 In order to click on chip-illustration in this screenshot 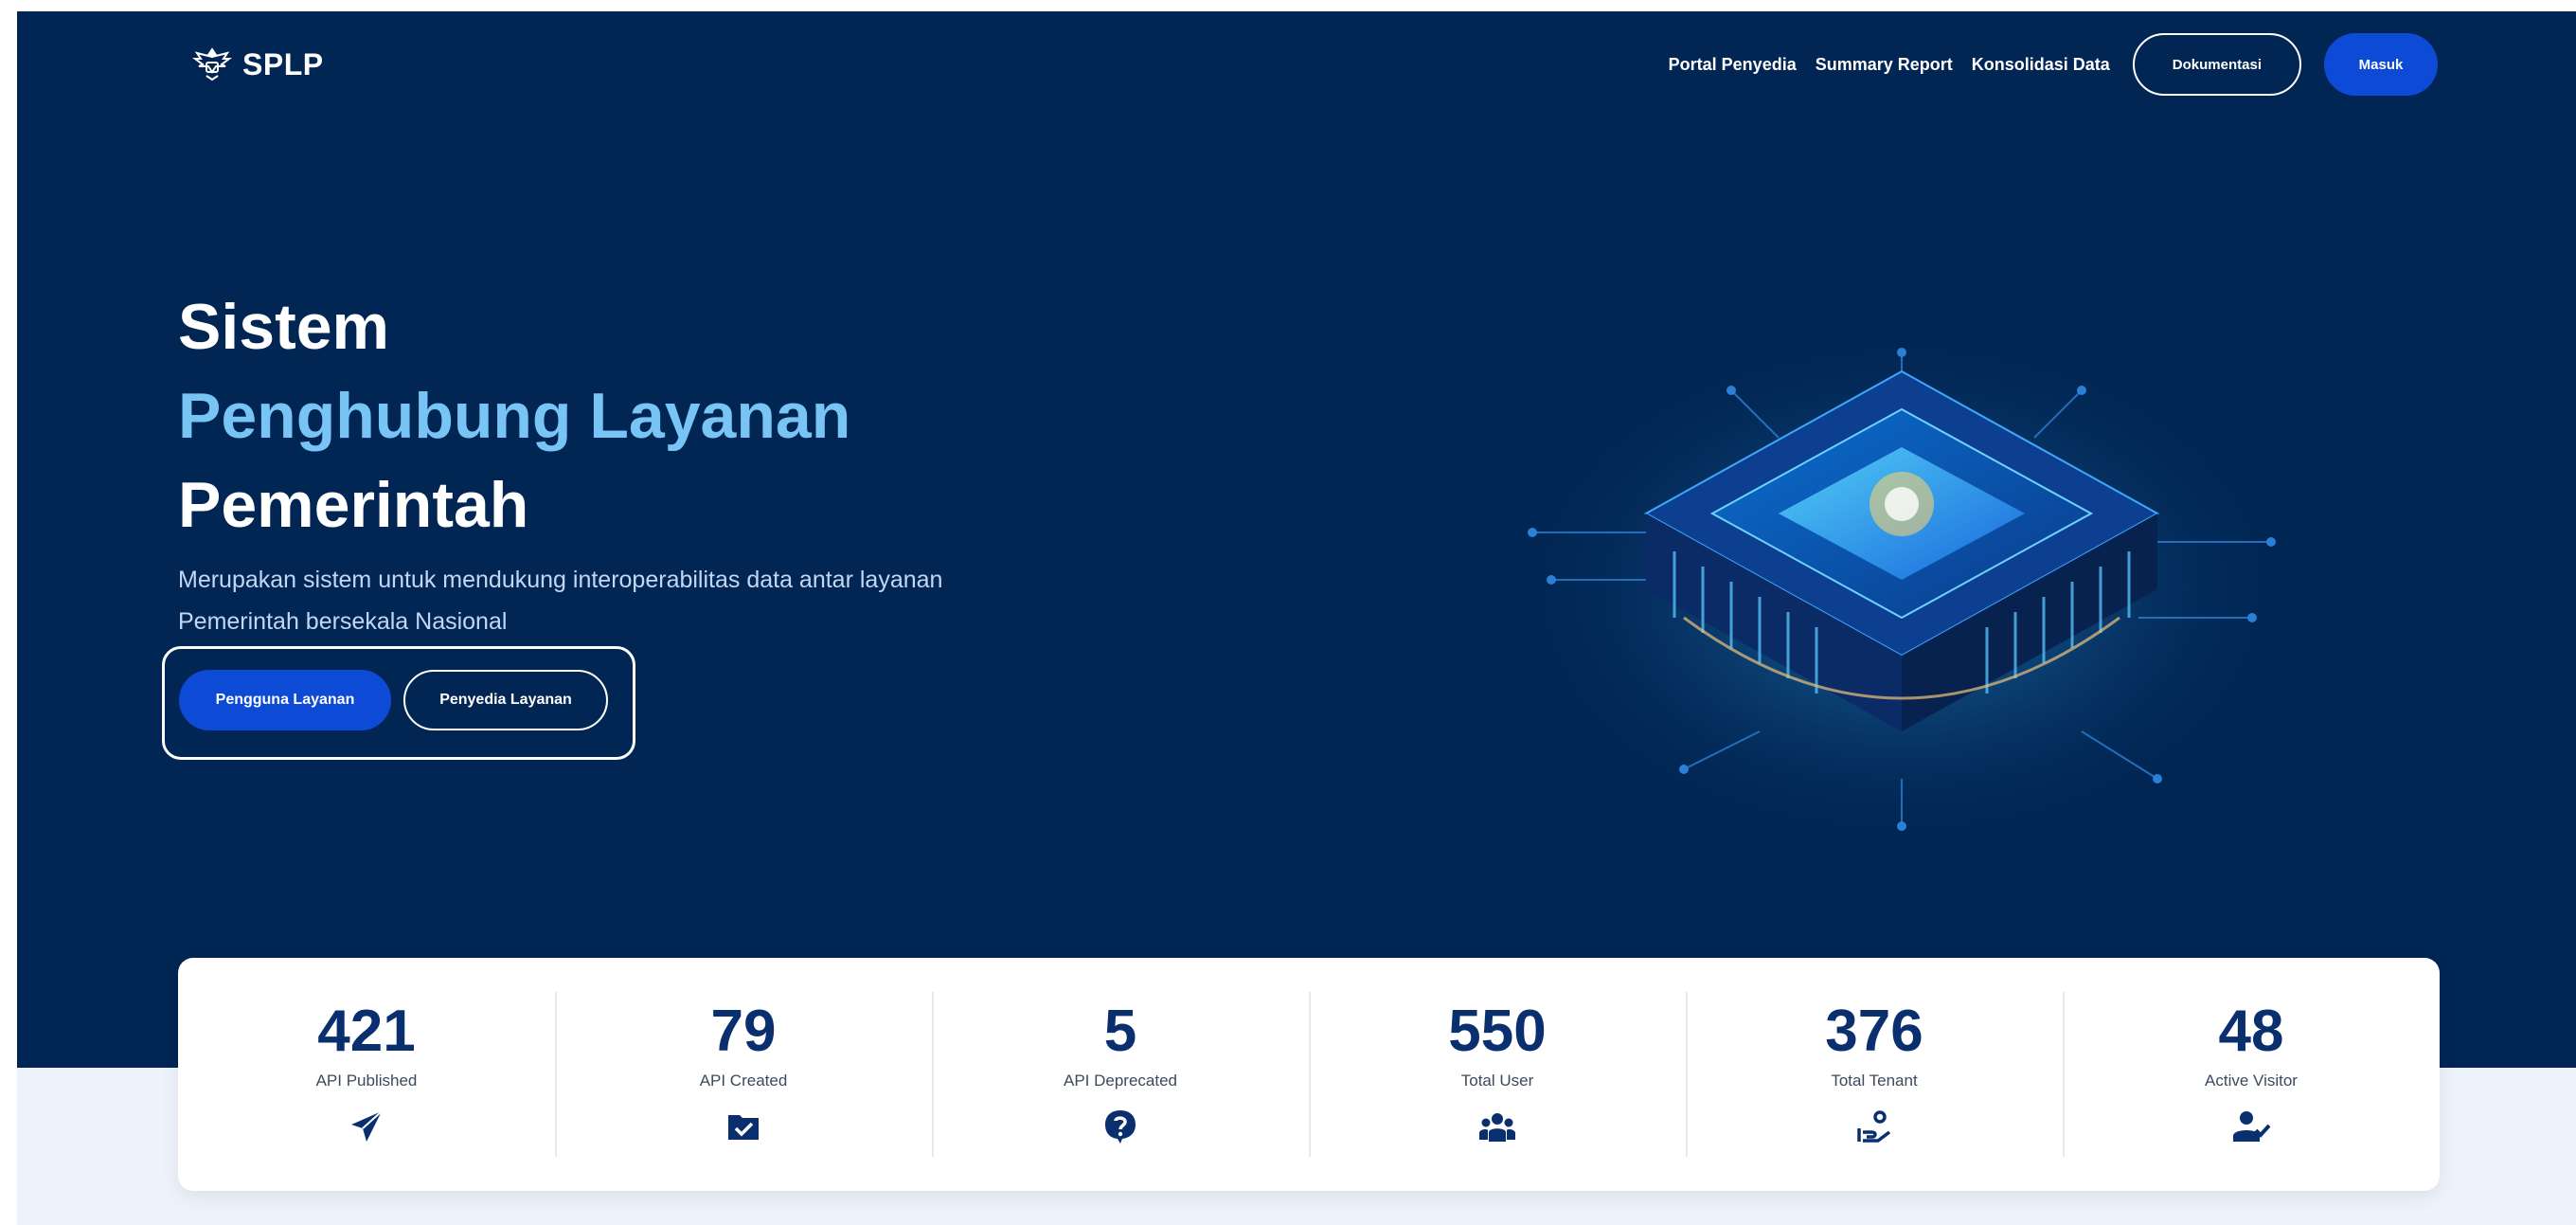, I will do `click(1901, 594)`.